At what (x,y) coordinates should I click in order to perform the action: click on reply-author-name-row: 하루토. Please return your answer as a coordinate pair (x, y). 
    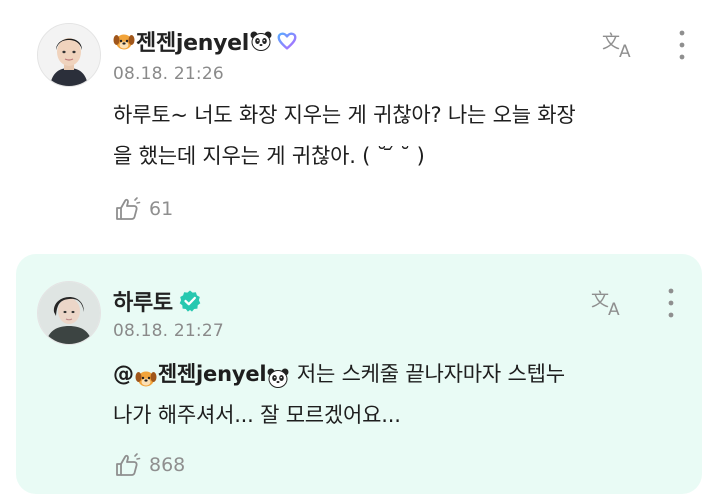
    Looking at the image, I should click on (157, 301).